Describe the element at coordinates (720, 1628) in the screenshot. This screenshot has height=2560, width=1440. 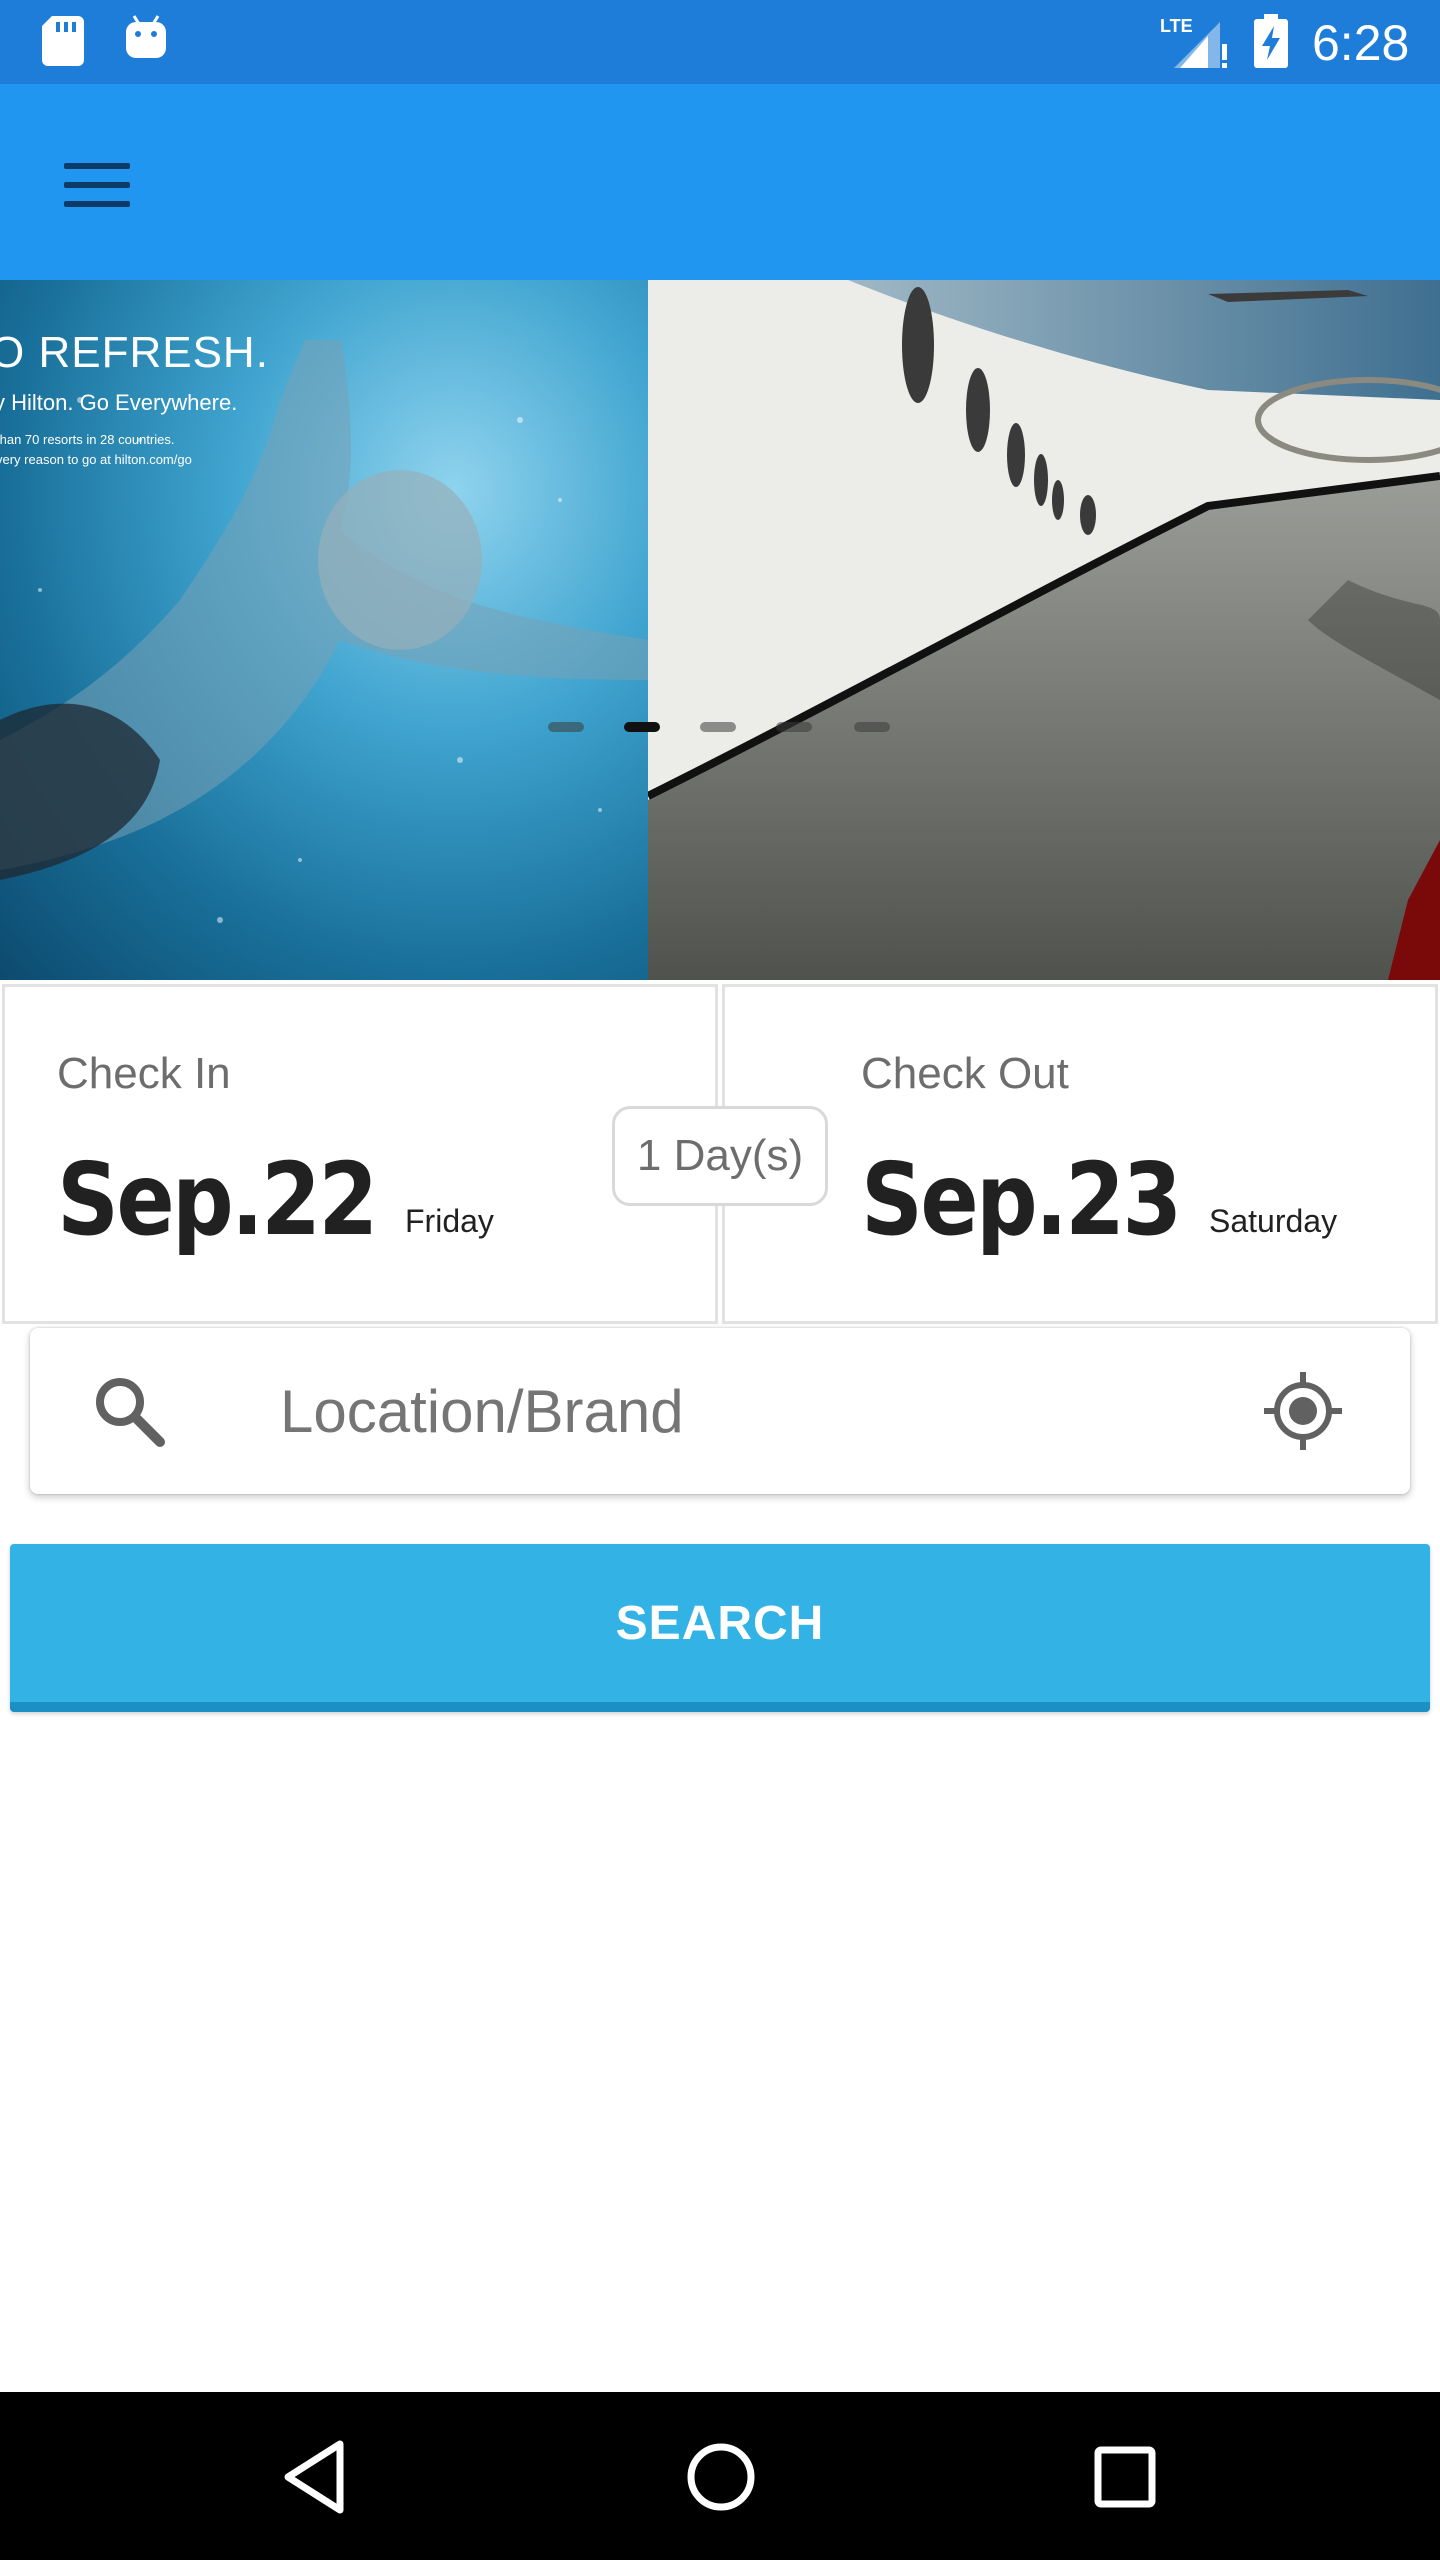
I see `search-button: SEARCH` at that location.